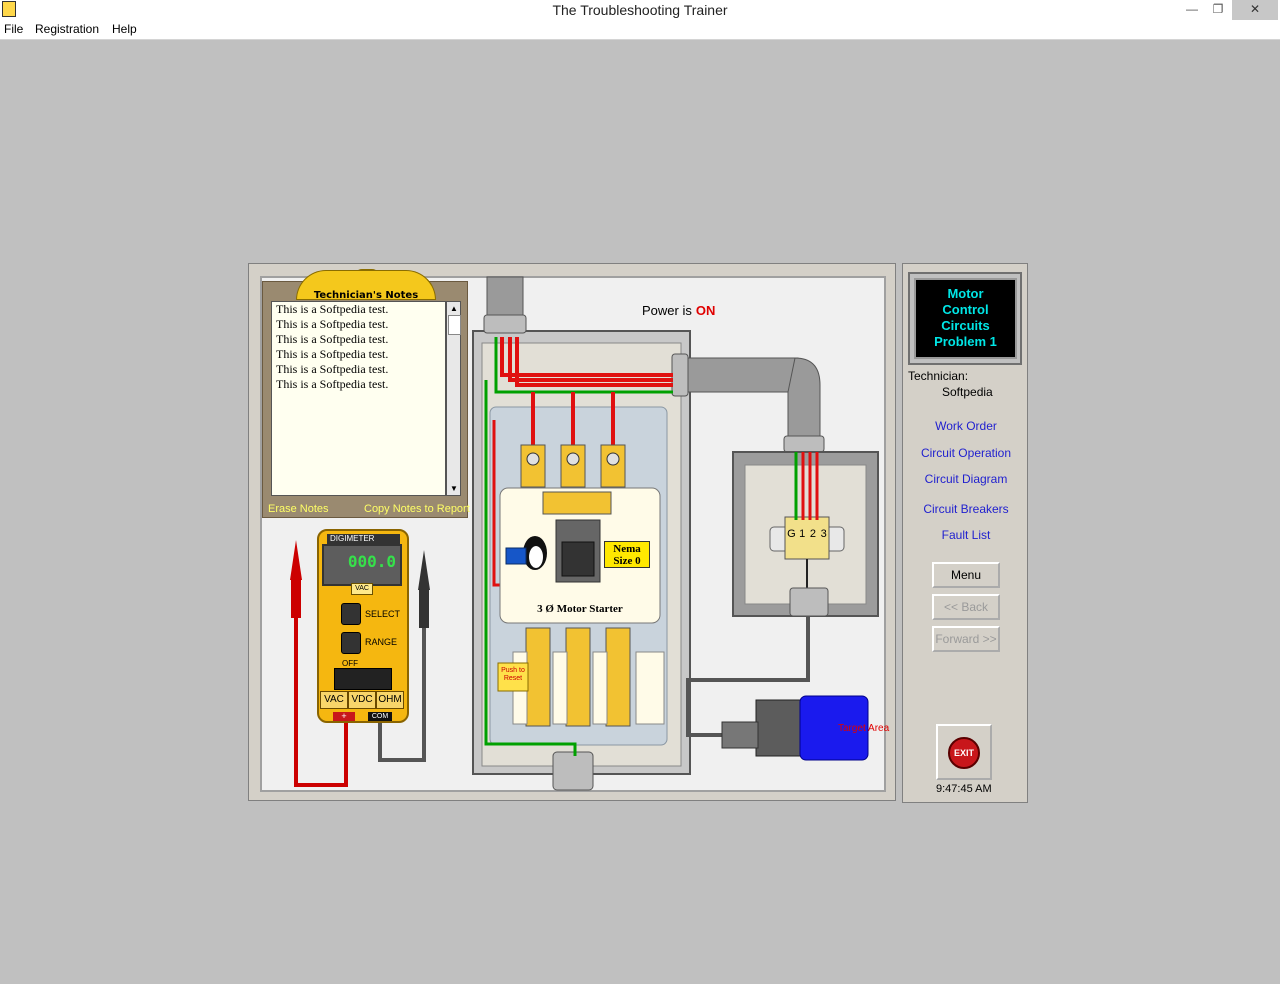 This screenshot has width=1280, height=984. I want to click on starter-label: 3 Ø Motor Starter, so click(580, 609).